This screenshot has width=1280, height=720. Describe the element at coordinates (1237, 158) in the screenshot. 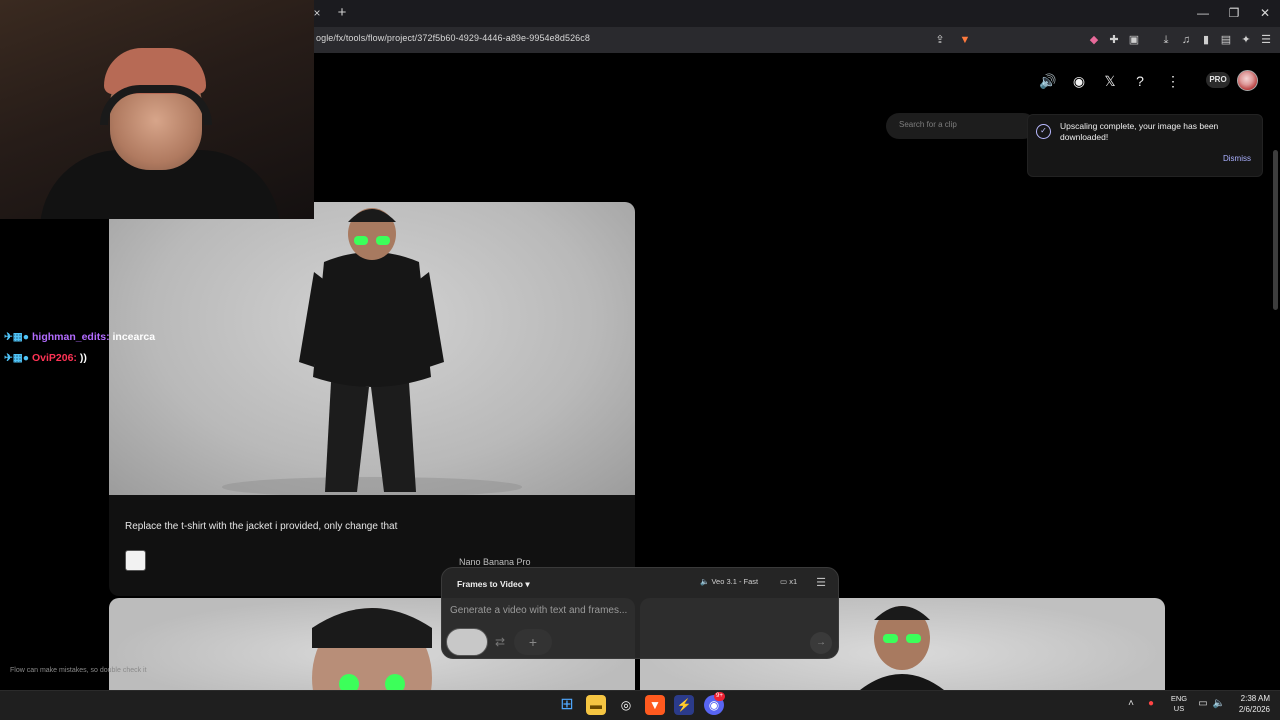

I see `dismiss-button: Dismiss` at that location.